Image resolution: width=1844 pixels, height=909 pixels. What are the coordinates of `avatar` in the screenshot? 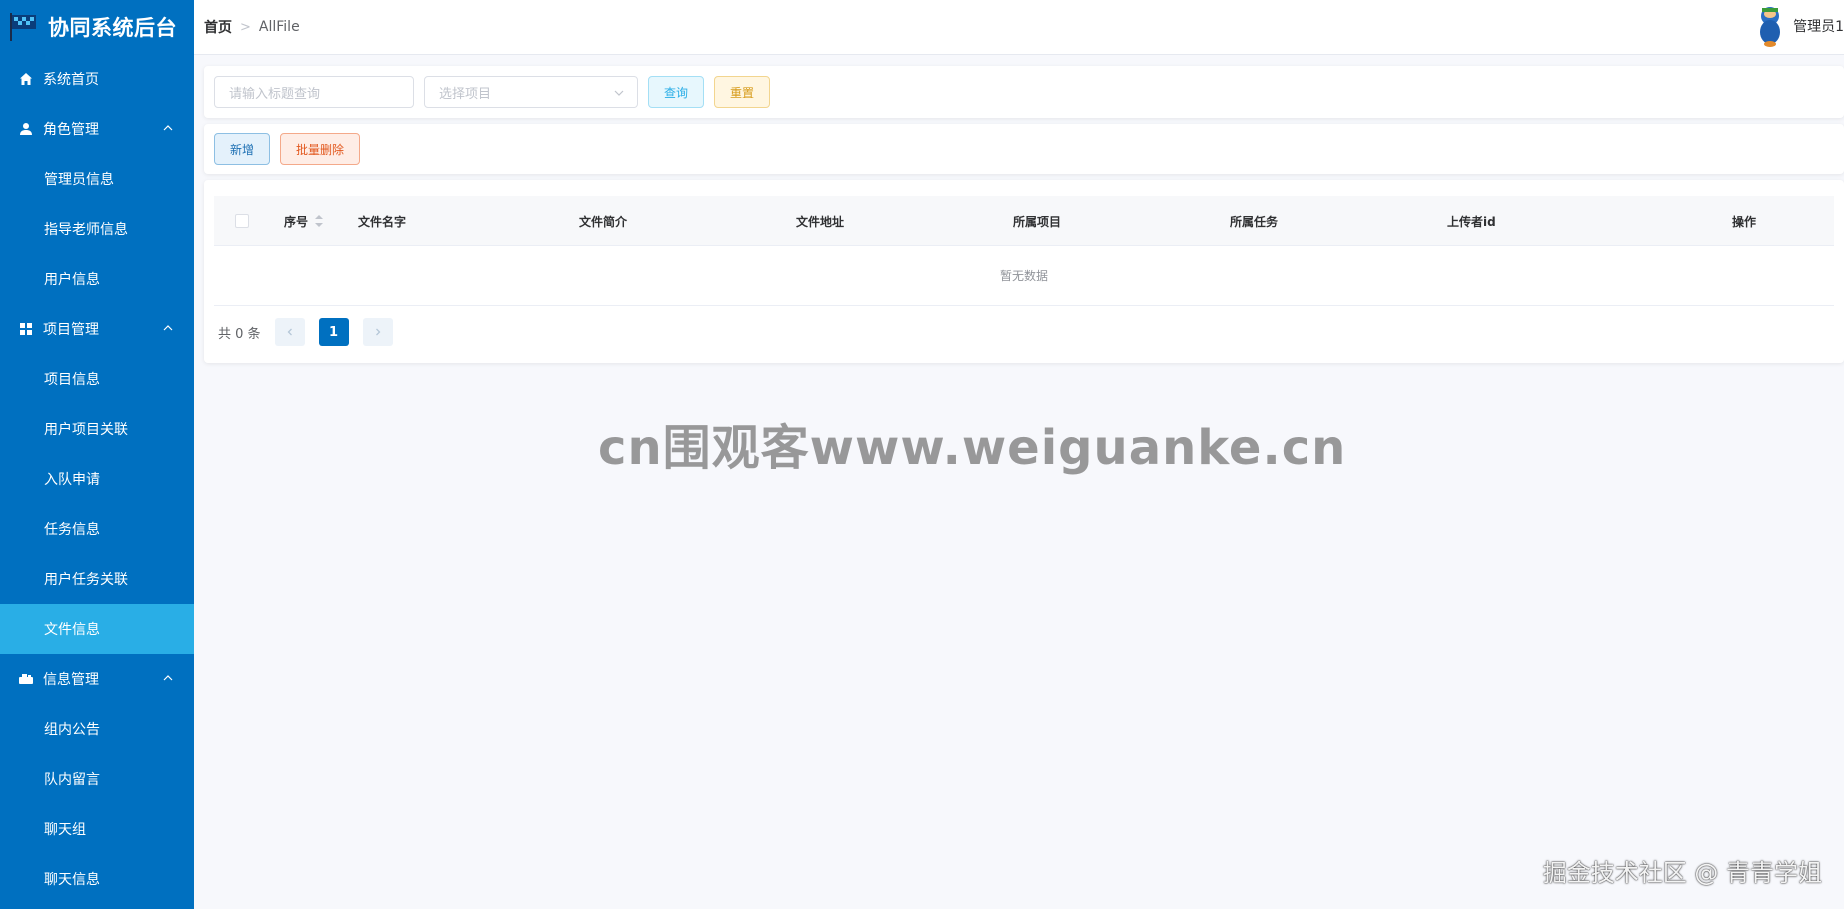 It's located at (1770, 27).